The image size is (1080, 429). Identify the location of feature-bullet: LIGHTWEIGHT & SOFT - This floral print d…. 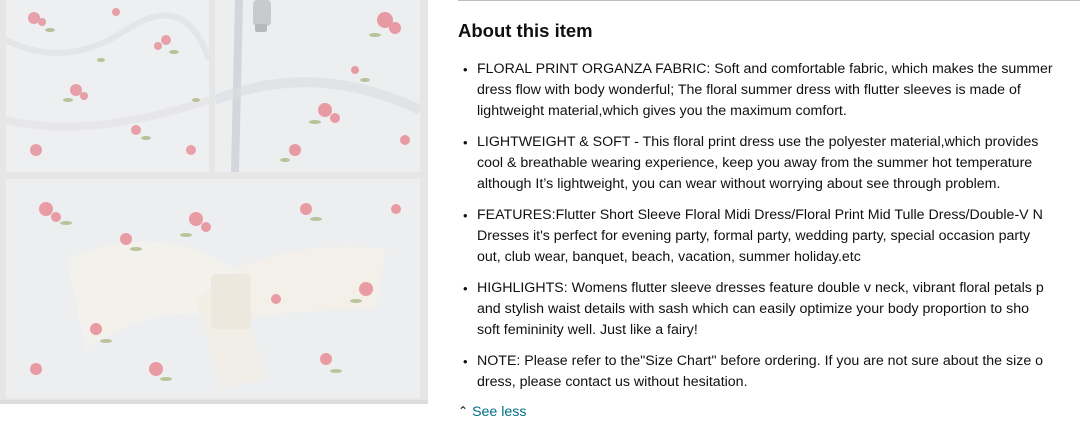
(769, 163).